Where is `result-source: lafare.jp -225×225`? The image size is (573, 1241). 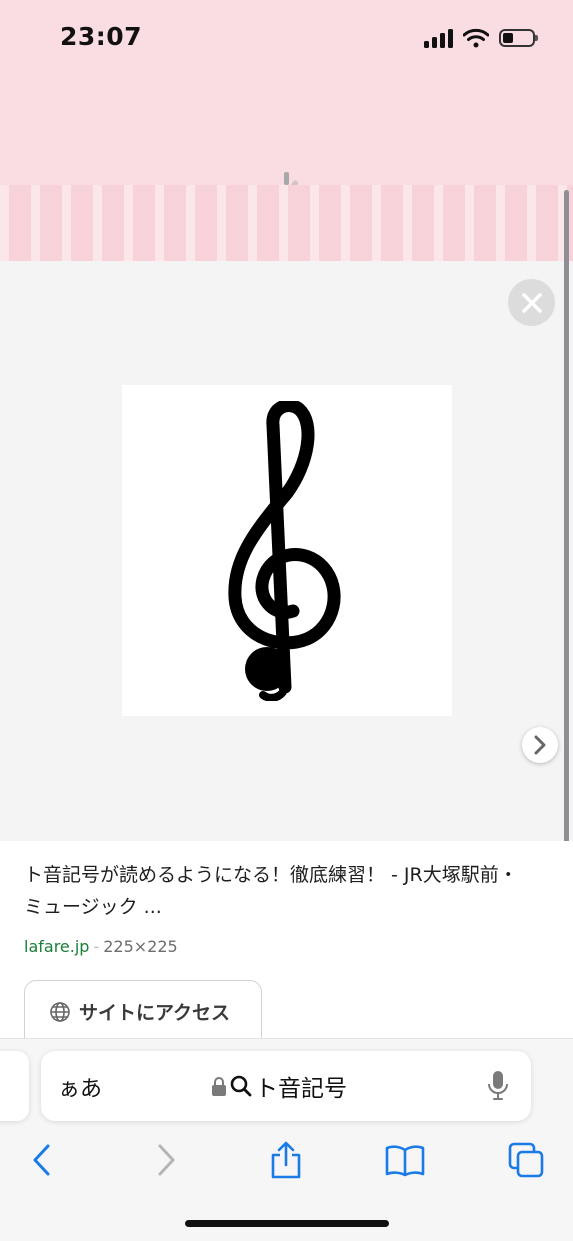
result-source: lafare.jp -225×225 is located at coordinates (101, 946).